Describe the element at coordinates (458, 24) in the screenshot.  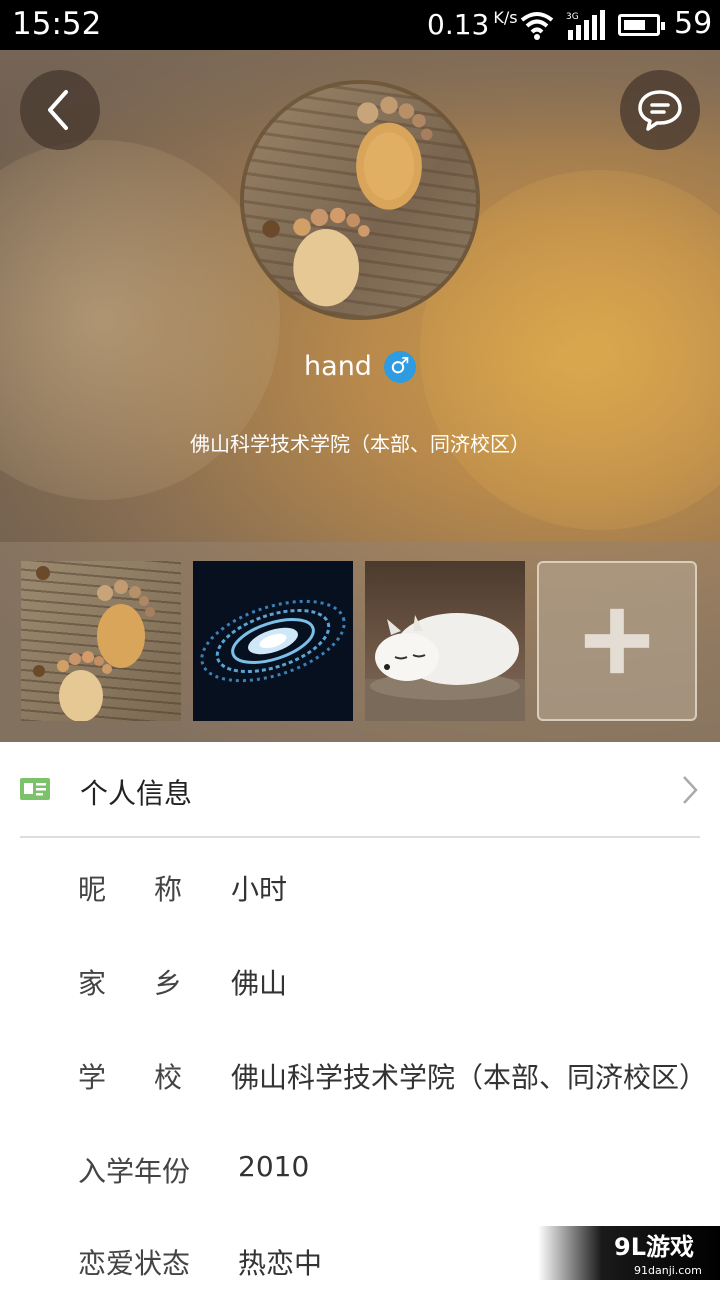
I see `network-speed-value: 0.13` at that location.